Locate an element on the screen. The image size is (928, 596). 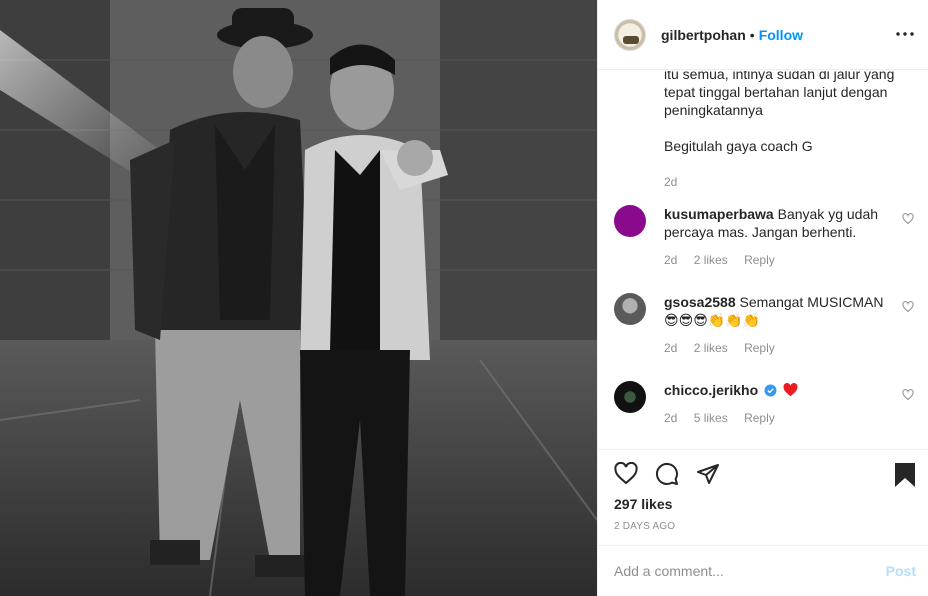
comment-bubble-icon is located at coordinates (667, 474).